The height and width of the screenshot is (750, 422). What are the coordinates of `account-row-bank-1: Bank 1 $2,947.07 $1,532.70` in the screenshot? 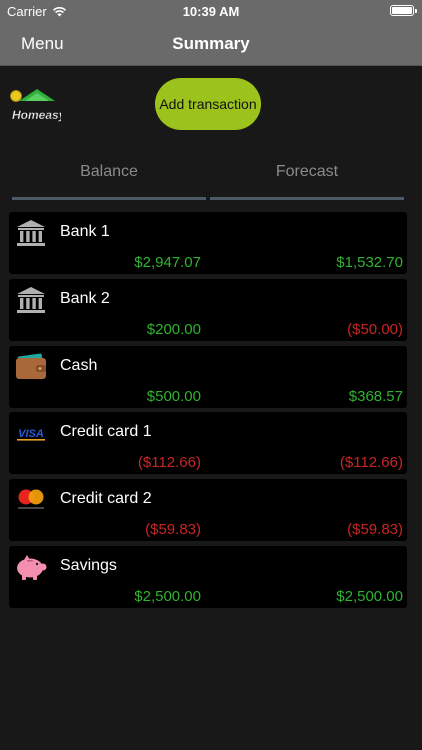 It's located at (208, 243).